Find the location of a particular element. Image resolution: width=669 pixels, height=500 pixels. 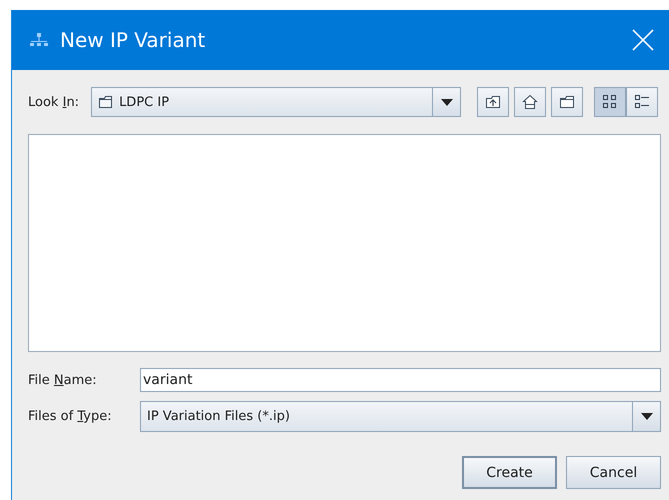

file-name-label: File Name: is located at coordinates (63, 380).